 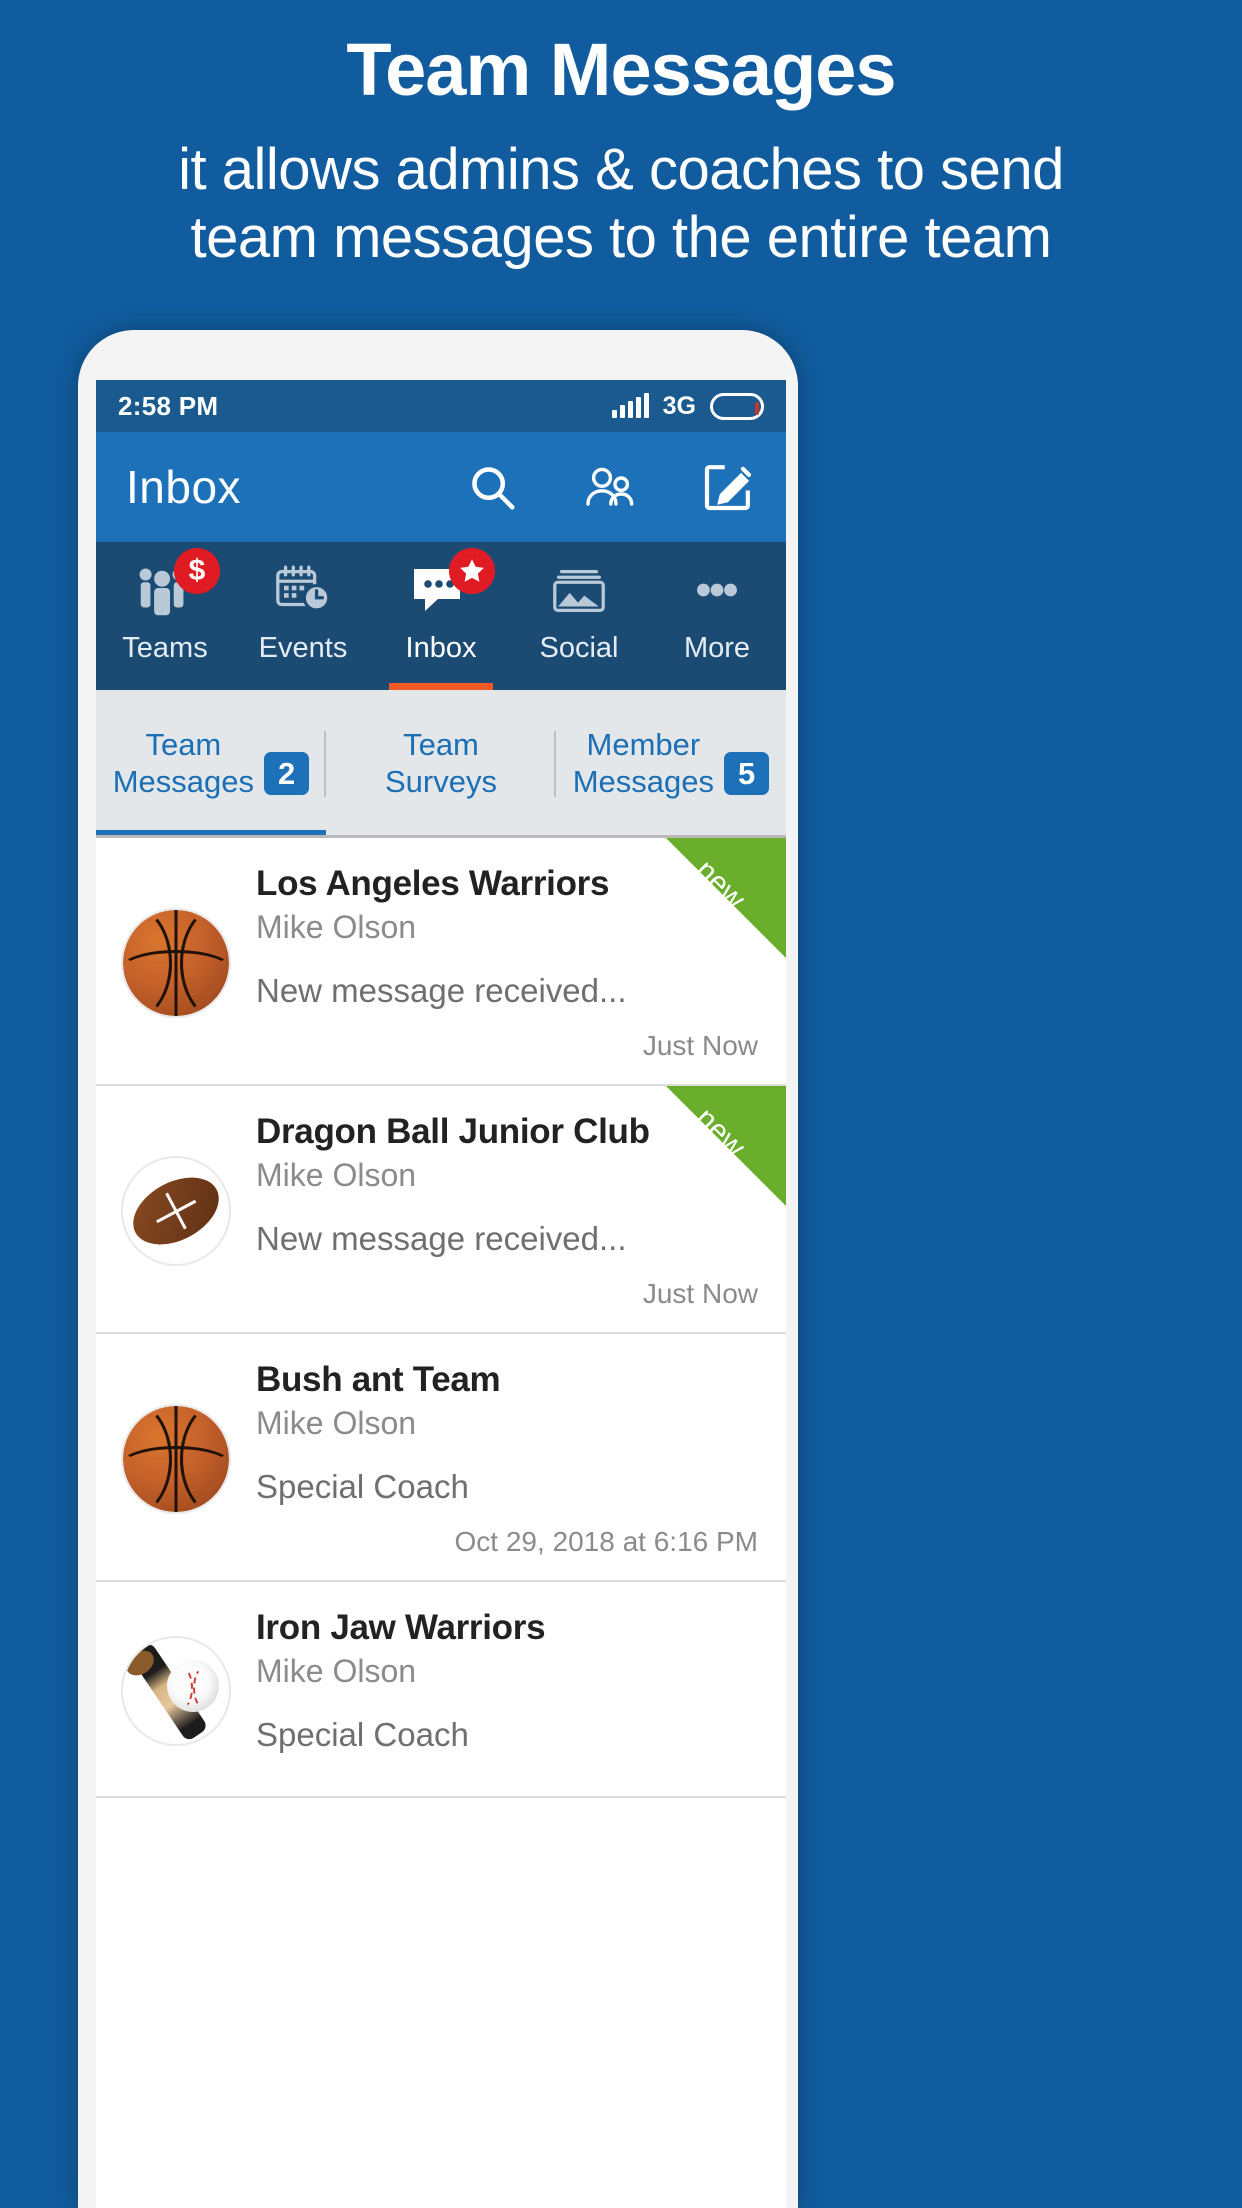 I want to click on message-timestamp: Oct 29, 2018 at 6:16 PM, so click(x=606, y=1541).